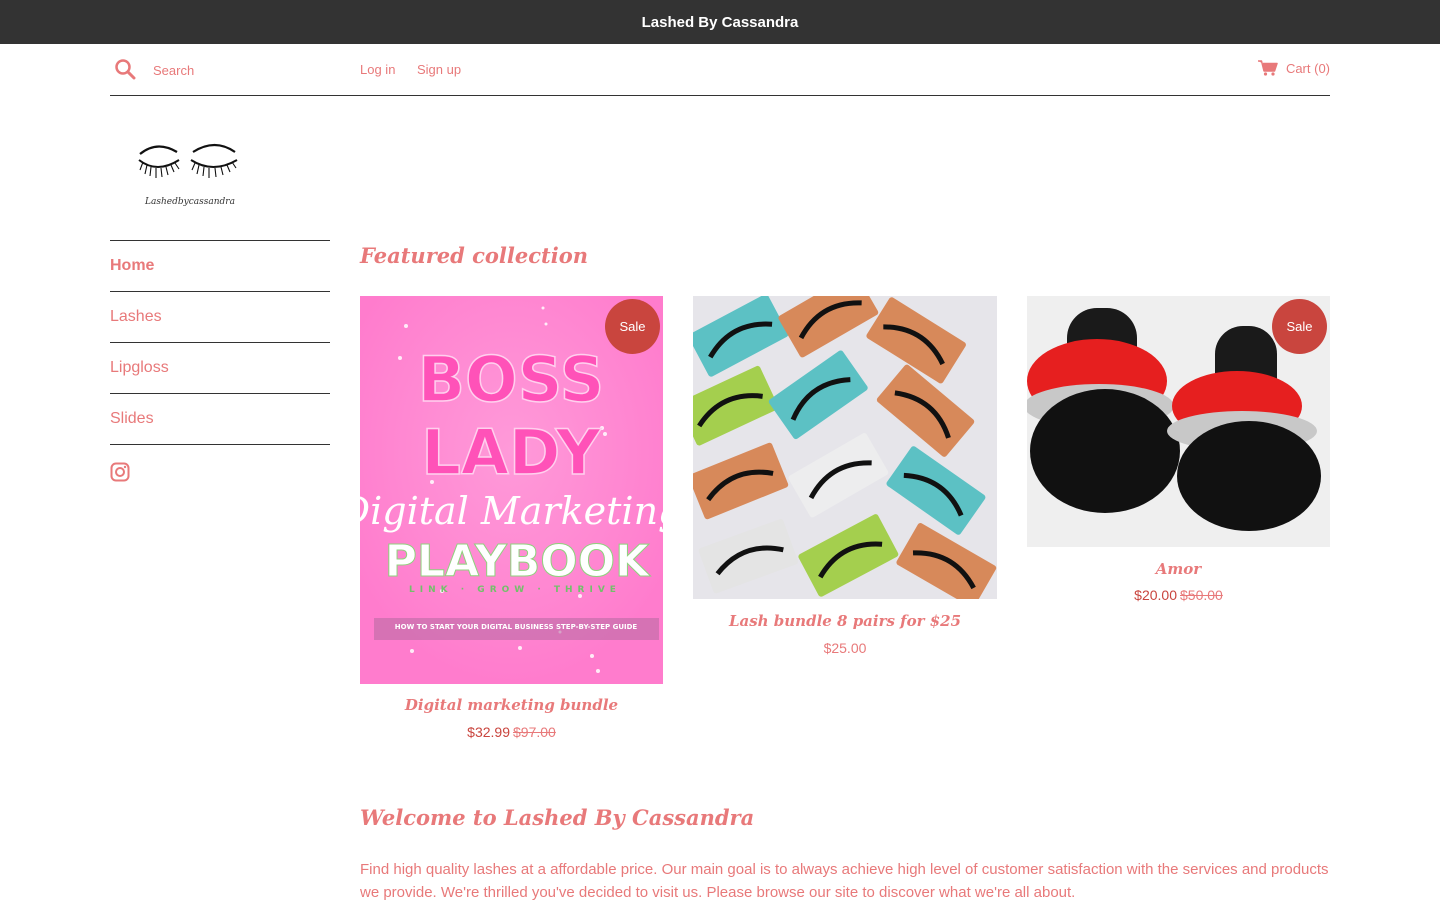  I want to click on cart-icon, so click(1267, 68).